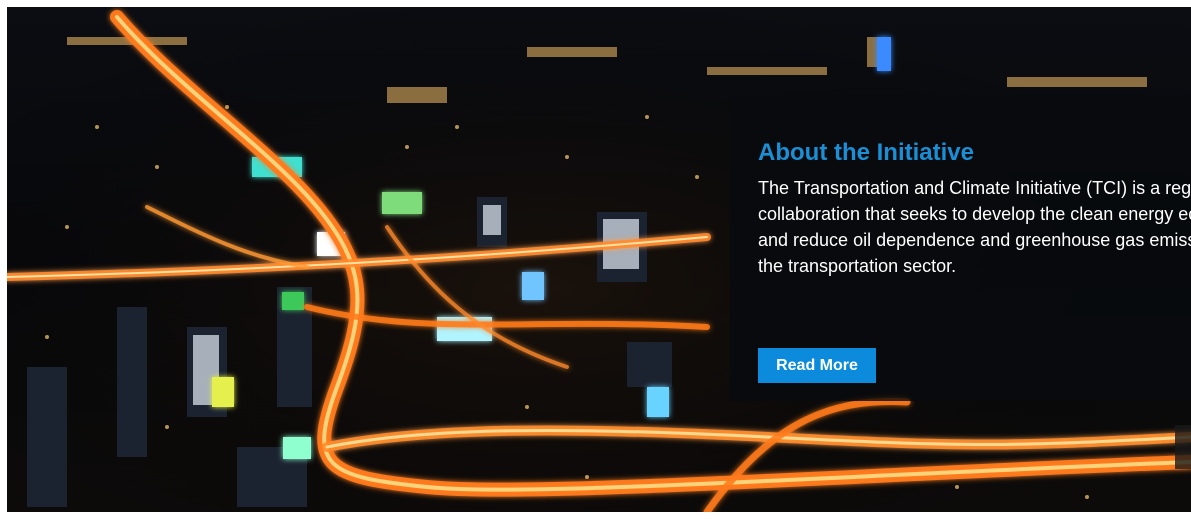 Image resolution: width=1191 pixels, height=519 pixels. Describe the element at coordinates (866, 152) in the screenshot. I see `about-title: About the Initiative` at that location.